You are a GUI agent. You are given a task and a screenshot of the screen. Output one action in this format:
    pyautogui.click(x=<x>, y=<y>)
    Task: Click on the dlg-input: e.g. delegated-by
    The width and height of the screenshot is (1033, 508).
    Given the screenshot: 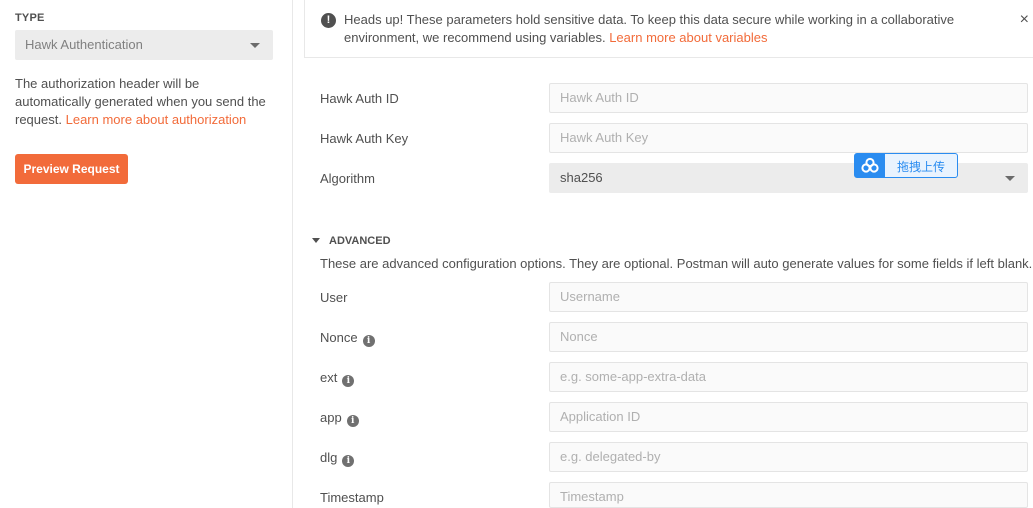 What is the action you would take?
    pyautogui.click(x=788, y=457)
    